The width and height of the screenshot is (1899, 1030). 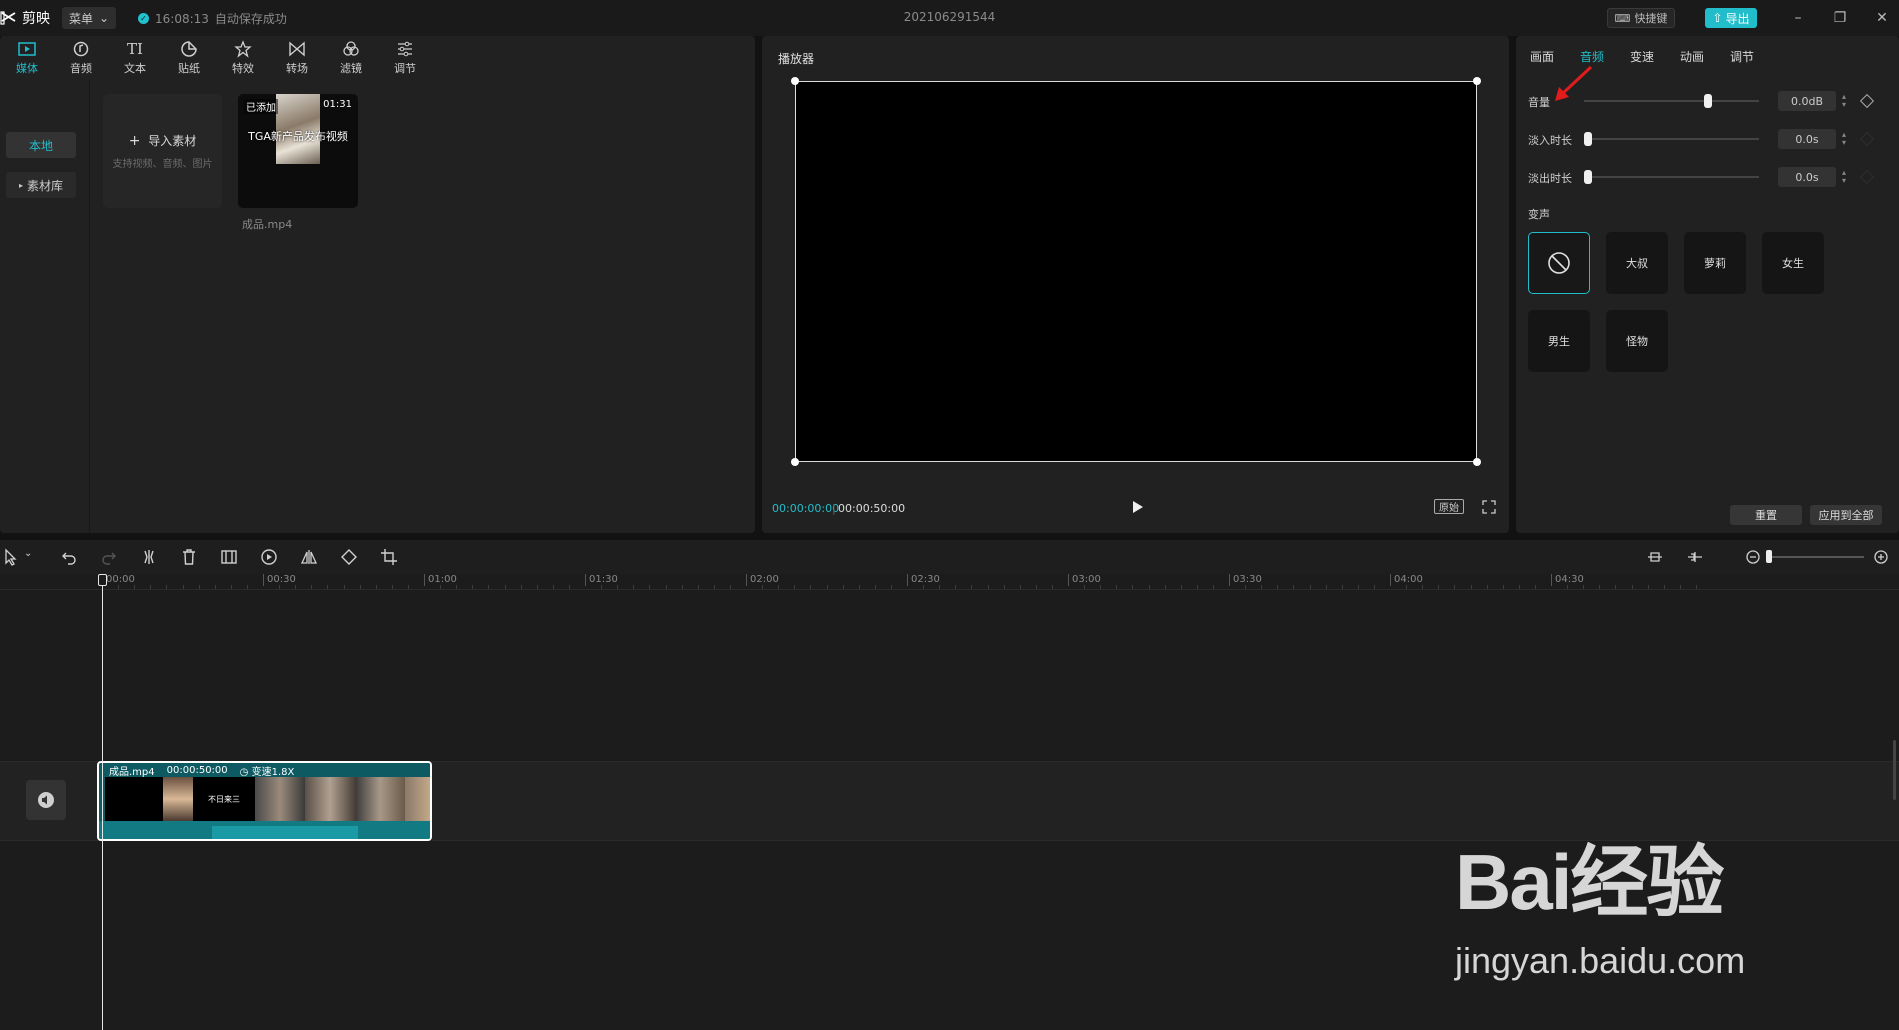 I want to click on tool-sticker: 贴纸, so click(x=189, y=58).